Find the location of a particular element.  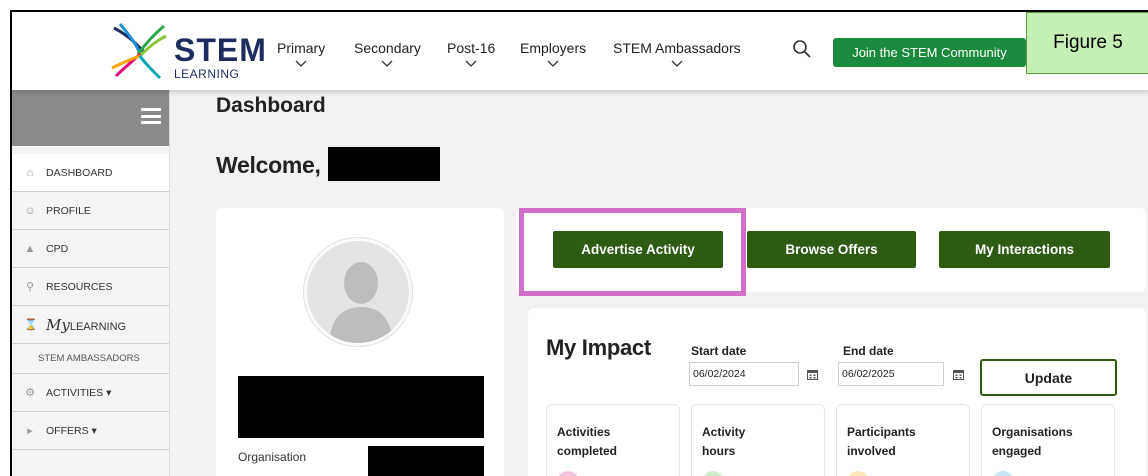

nav-item-stem-ambassadors: STEM Ambassadors is located at coordinates (677, 54).